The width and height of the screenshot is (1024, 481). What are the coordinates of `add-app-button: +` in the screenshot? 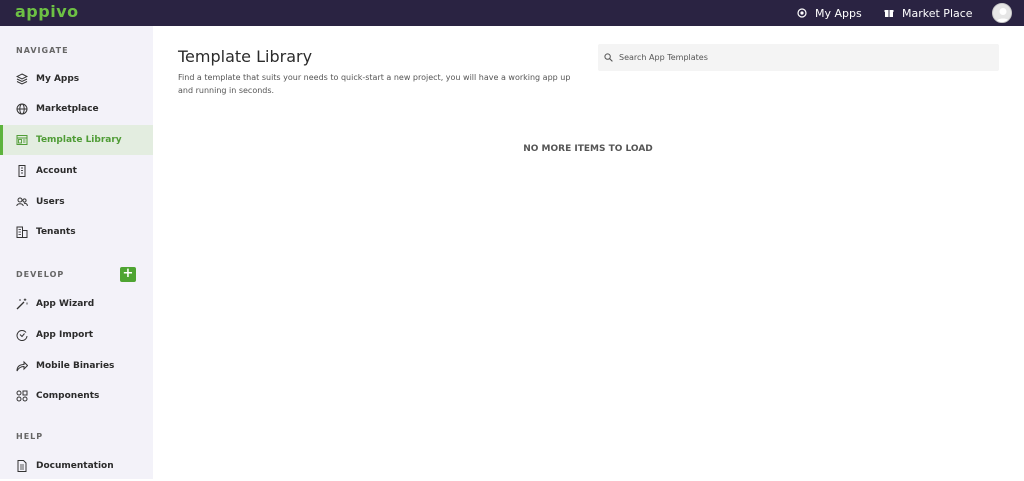 It's located at (128, 274).